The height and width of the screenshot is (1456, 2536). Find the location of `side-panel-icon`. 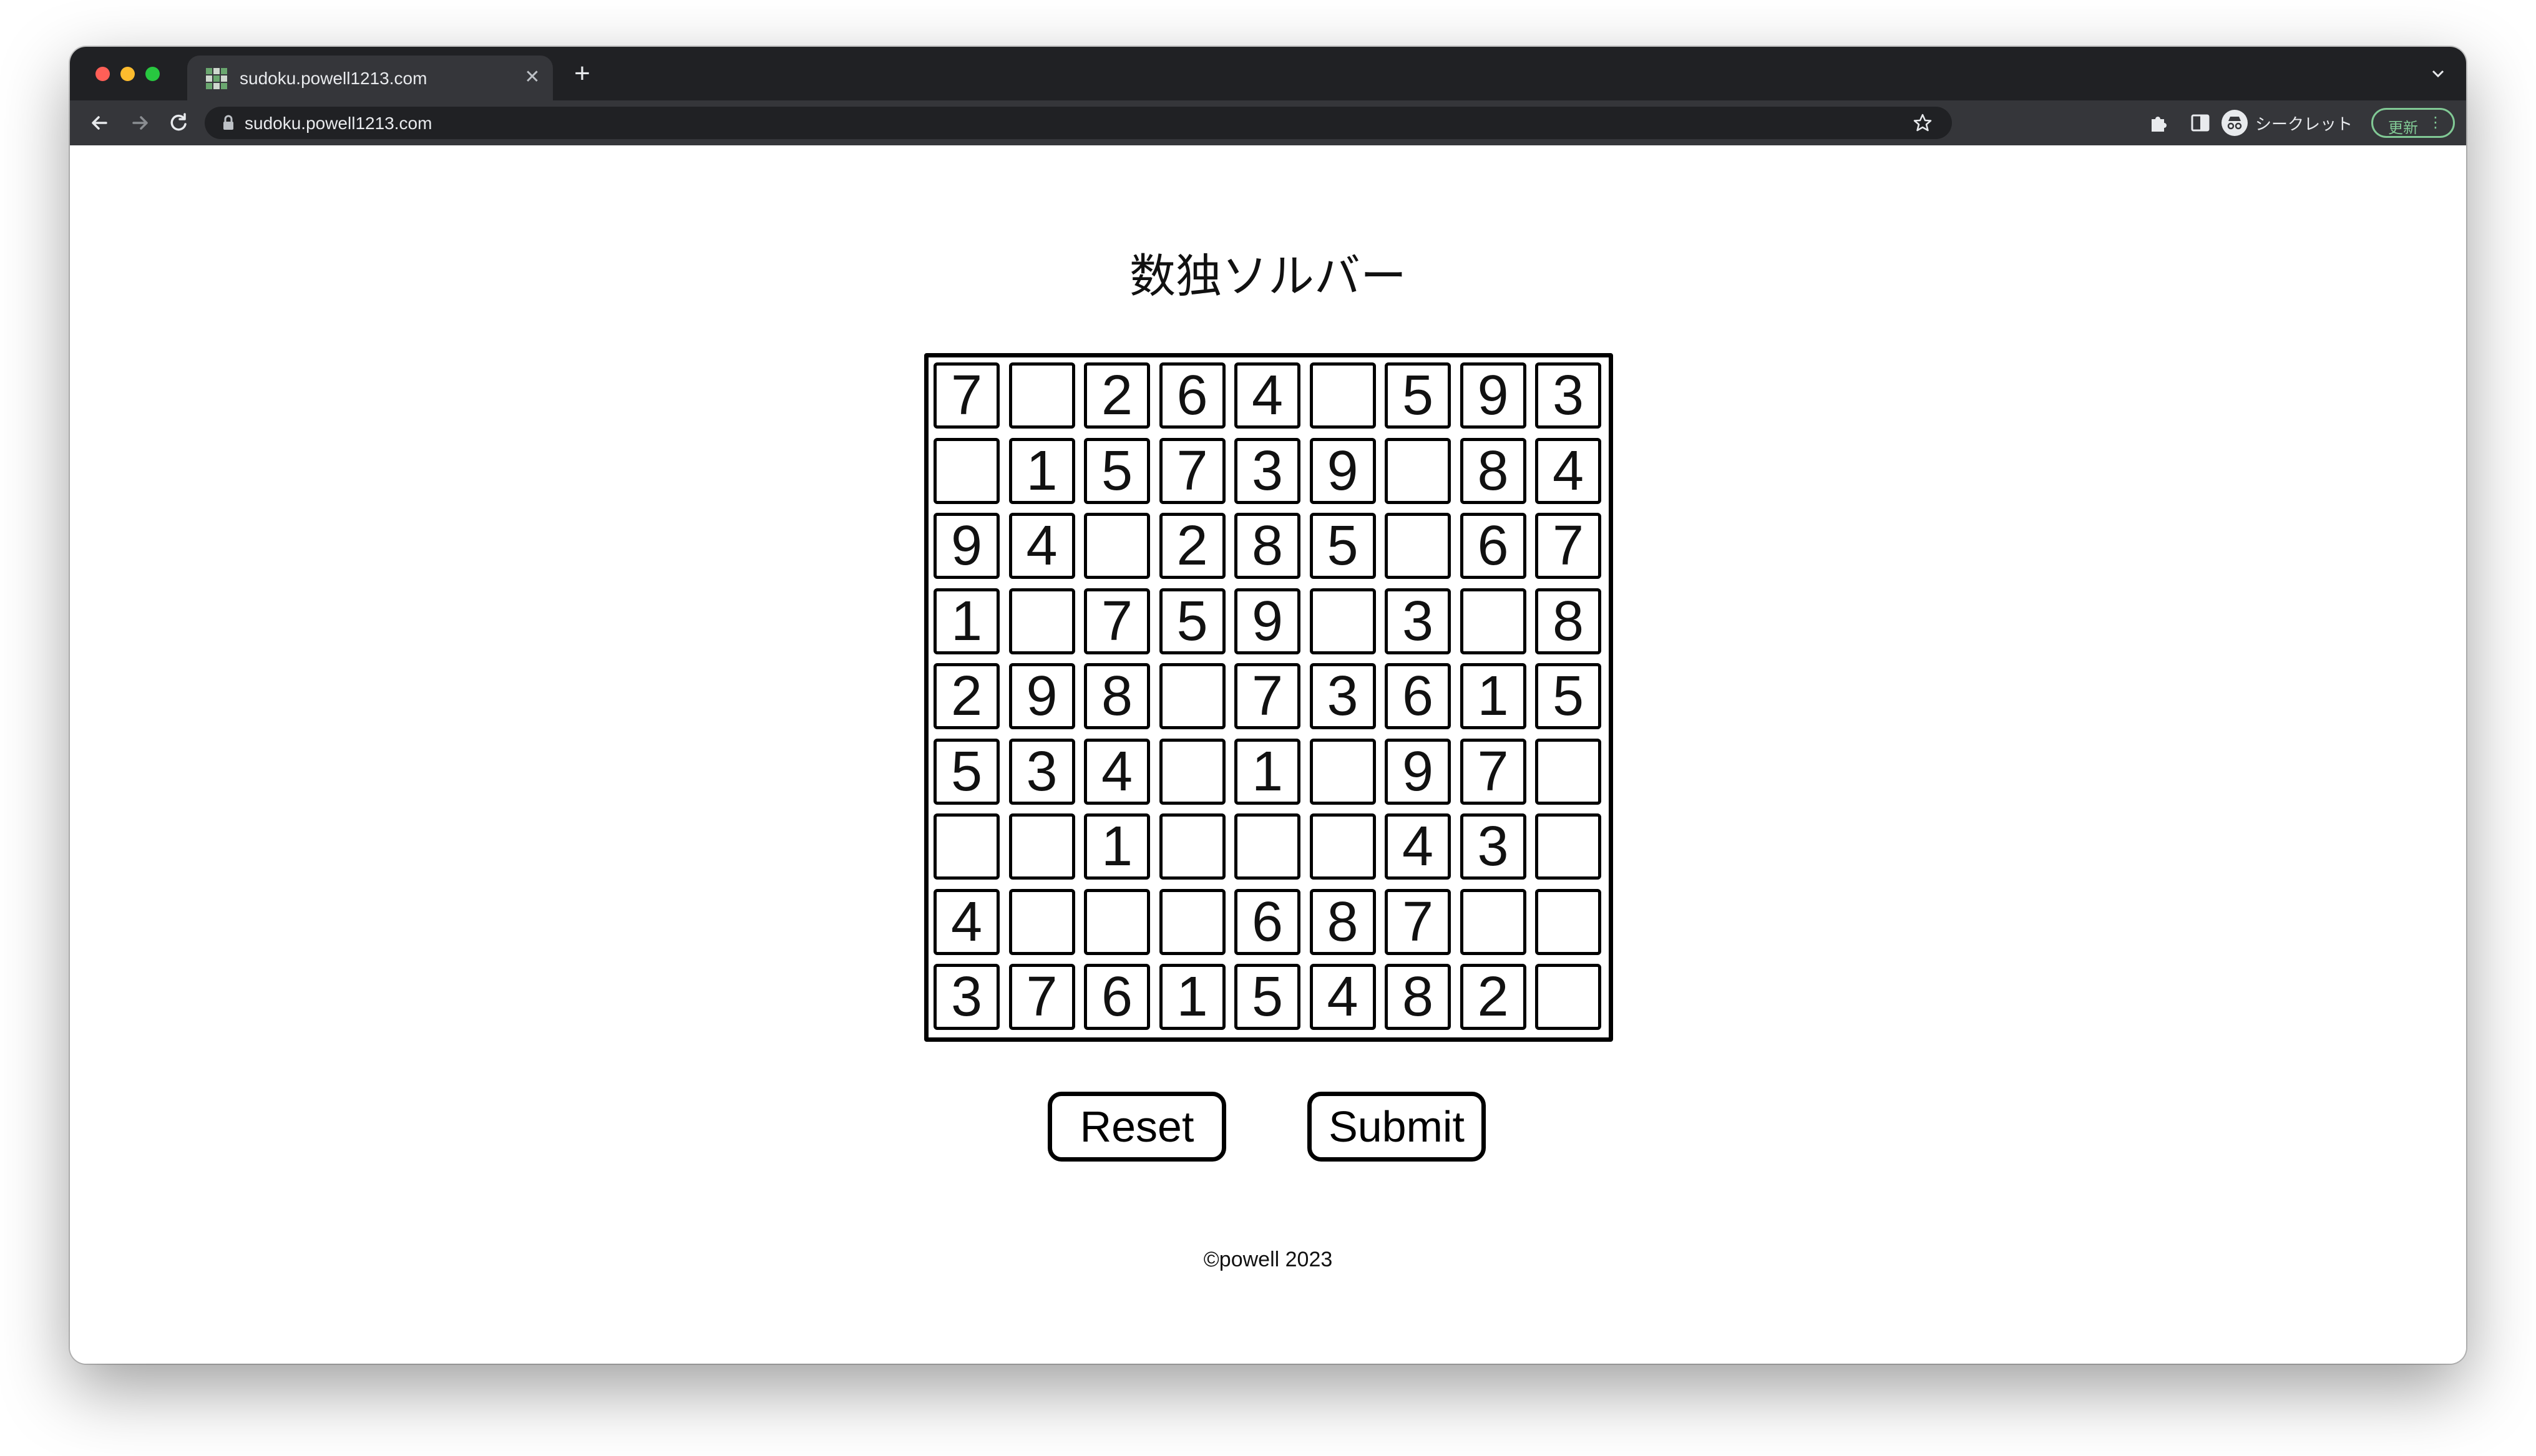

side-panel-icon is located at coordinates (2200, 123).